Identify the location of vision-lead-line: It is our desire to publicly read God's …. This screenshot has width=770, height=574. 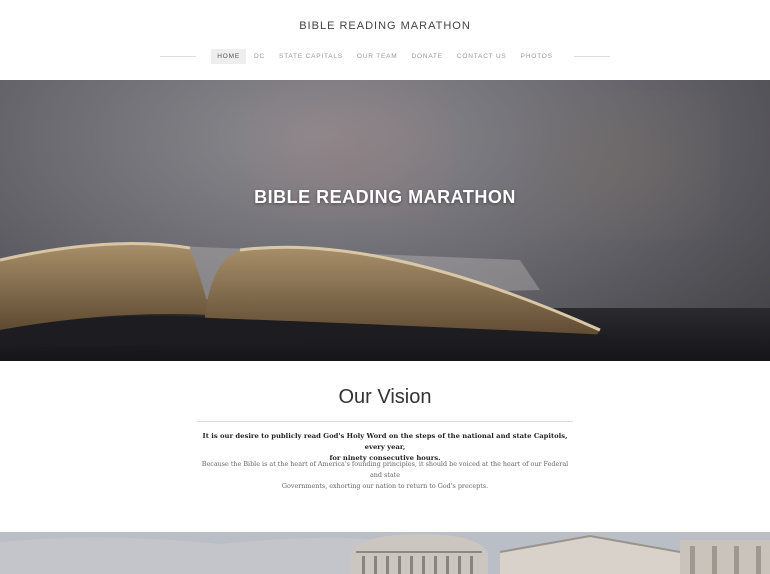
(385, 441).